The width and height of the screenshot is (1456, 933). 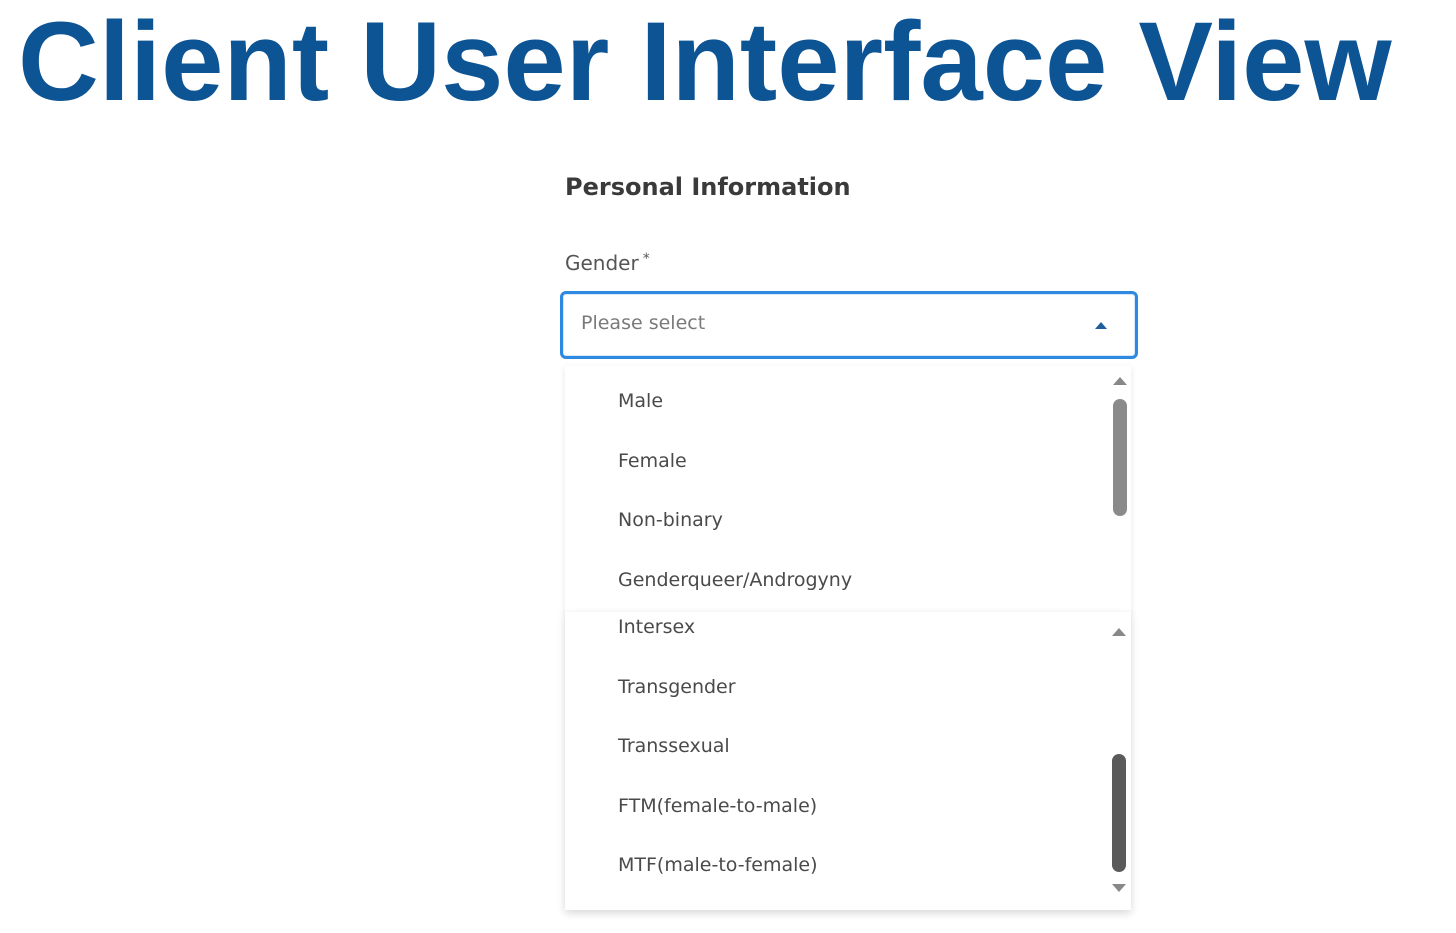 I want to click on required-marker: *, so click(x=646, y=259).